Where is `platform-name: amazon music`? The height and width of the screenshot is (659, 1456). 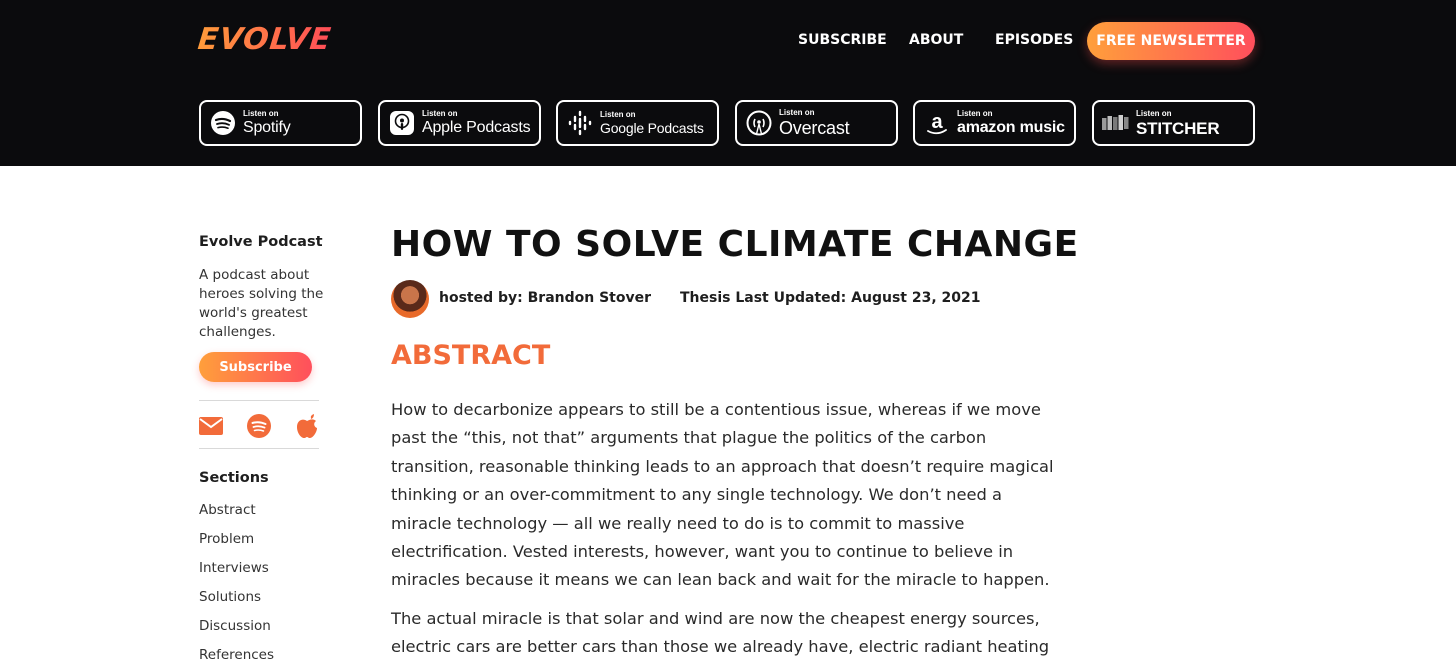 platform-name: amazon music is located at coordinates (1011, 127).